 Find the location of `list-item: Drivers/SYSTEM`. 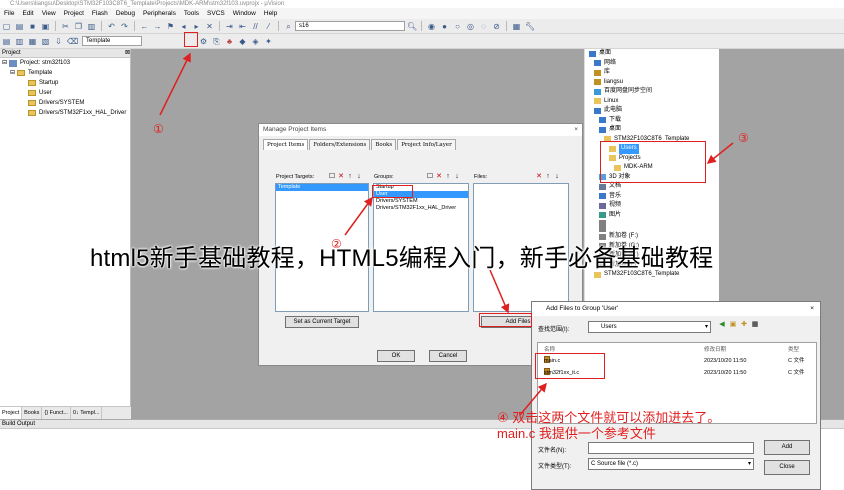

list-item: Drivers/SYSTEM is located at coordinates (421, 201).